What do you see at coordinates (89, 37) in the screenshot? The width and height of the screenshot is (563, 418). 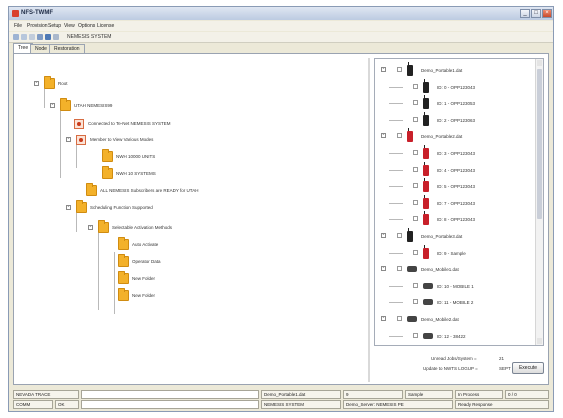 I see `toolbar-system-label: NEMESIS SYSTEM` at bounding box center [89, 37].